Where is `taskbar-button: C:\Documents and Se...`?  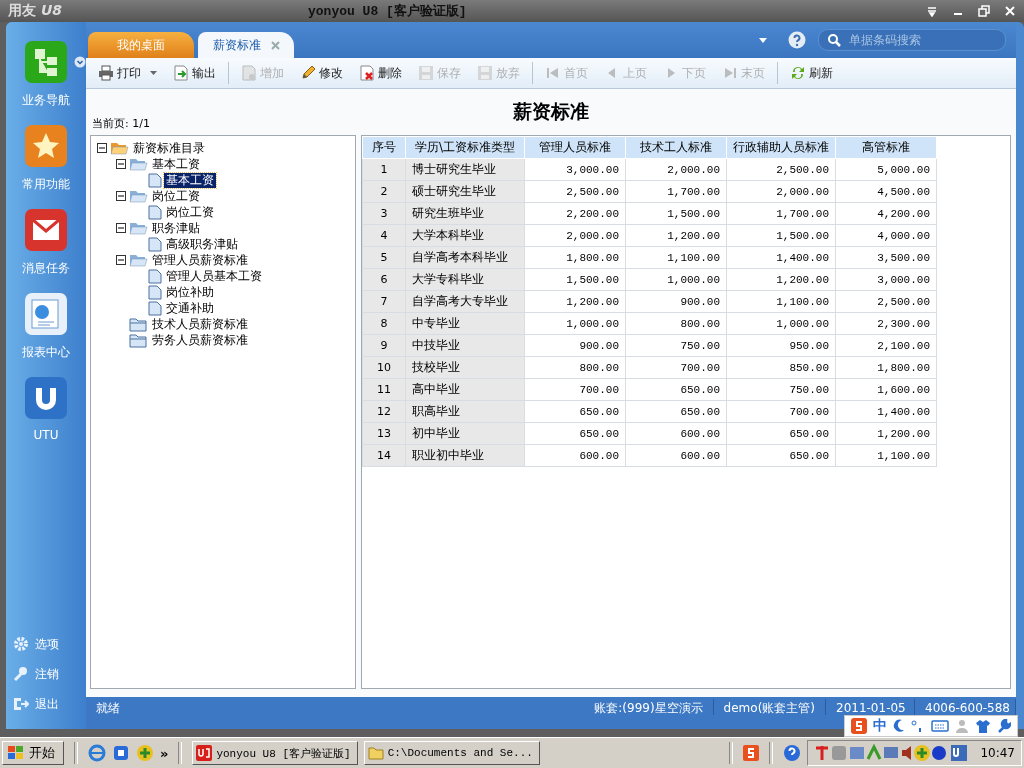
taskbar-button: C:\Documents and Se... is located at coordinates (451, 753).